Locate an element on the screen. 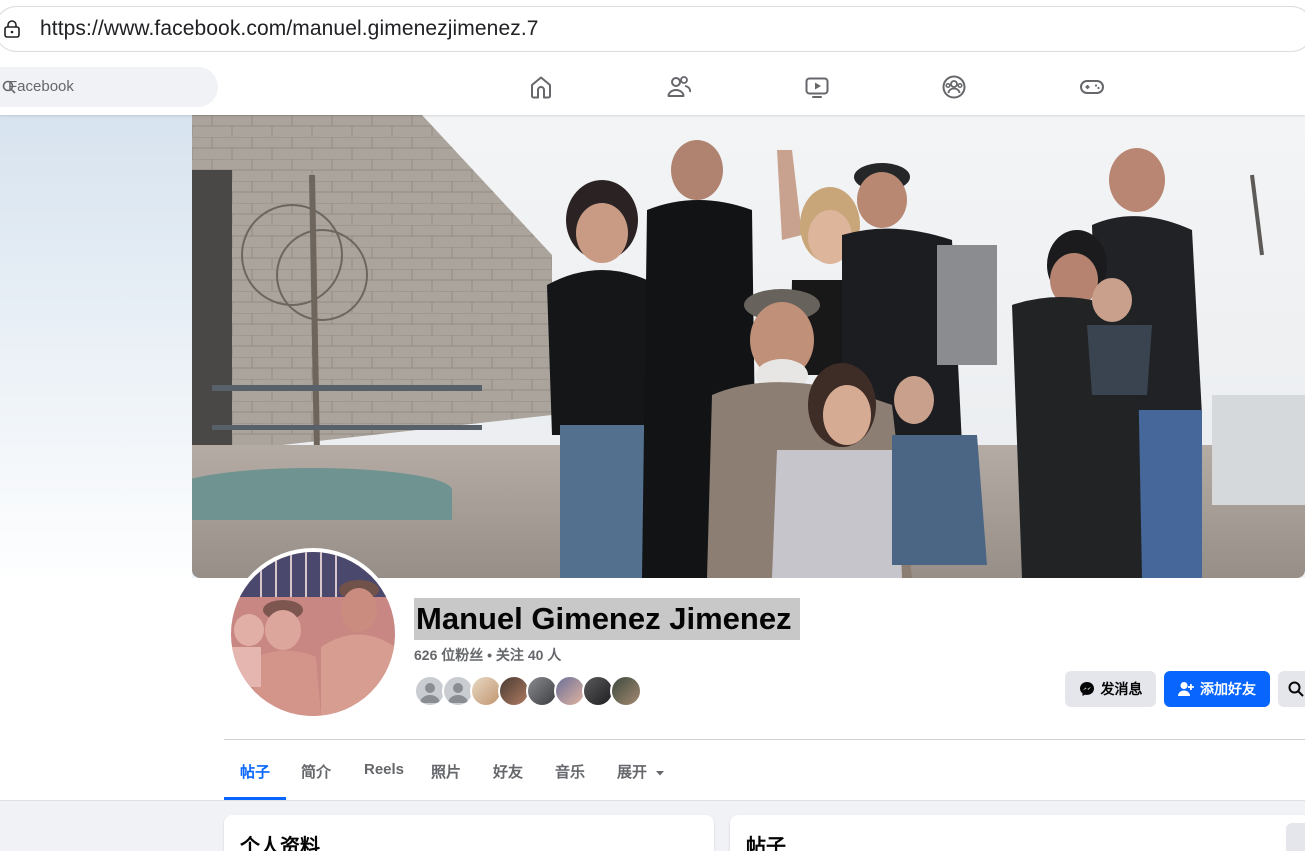 This screenshot has width=1305, height=851. profile-avatar is located at coordinates (313, 634).